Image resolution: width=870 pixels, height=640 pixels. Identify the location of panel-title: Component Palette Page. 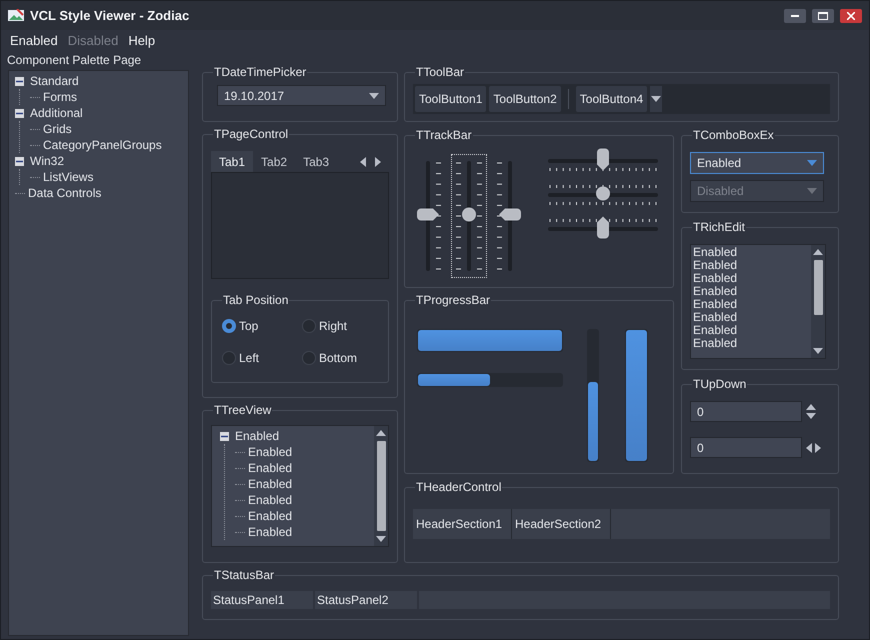
(74, 60).